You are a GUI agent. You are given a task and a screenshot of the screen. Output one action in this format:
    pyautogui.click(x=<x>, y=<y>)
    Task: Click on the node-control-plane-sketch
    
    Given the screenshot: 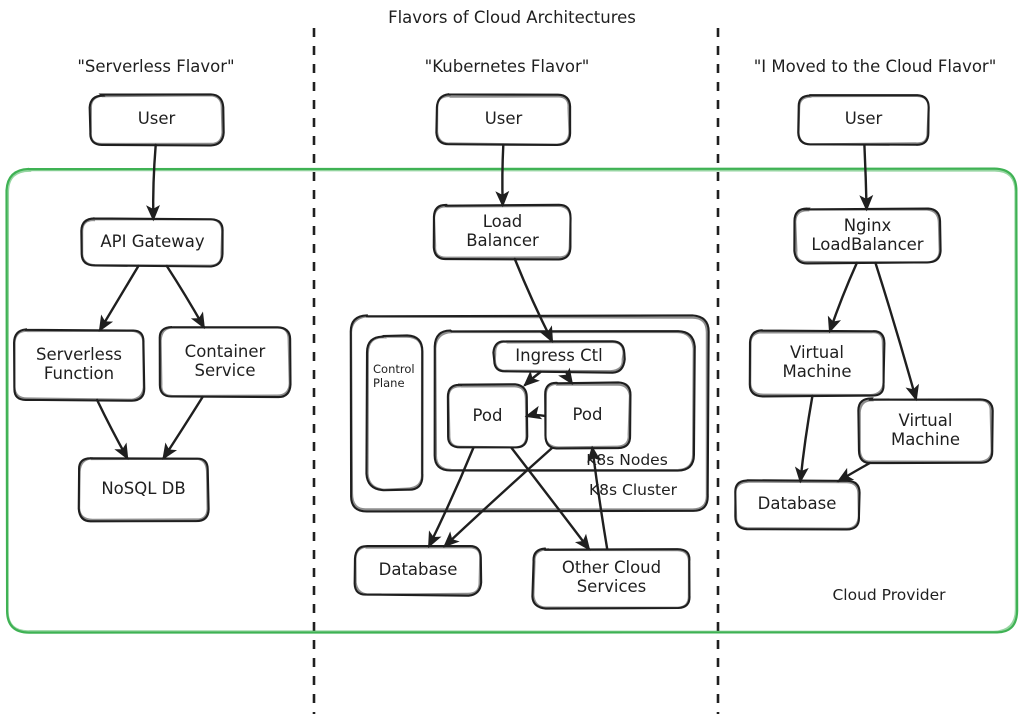 What is the action you would take?
    pyautogui.click(x=395, y=413)
    